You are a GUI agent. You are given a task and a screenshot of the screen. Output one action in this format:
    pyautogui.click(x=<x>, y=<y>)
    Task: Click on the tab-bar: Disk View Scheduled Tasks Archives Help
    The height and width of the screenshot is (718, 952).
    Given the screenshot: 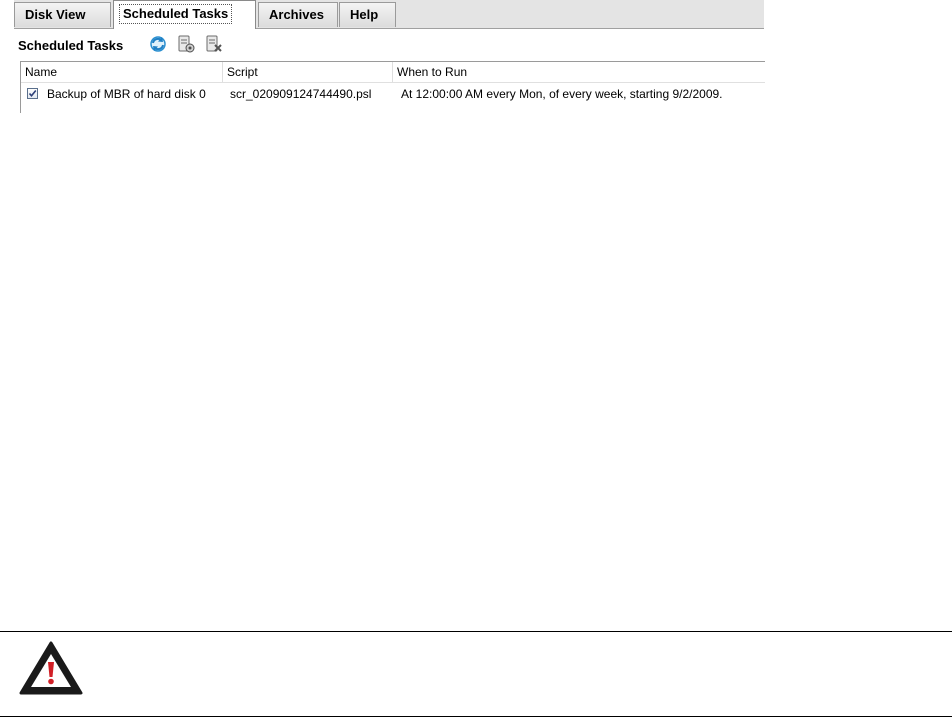 What is the action you would take?
    pyautogui.click(x=389, y=14)
    